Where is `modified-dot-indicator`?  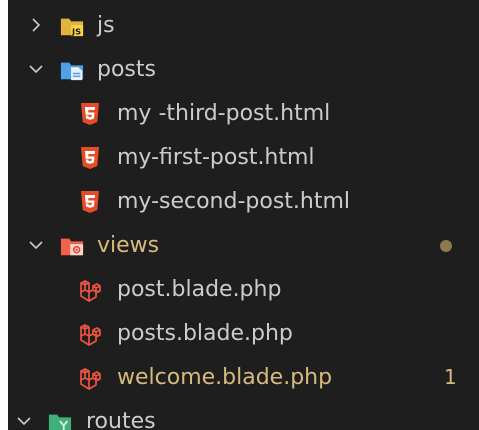 modified-dot-indicator is located at coordinates (446, 246).